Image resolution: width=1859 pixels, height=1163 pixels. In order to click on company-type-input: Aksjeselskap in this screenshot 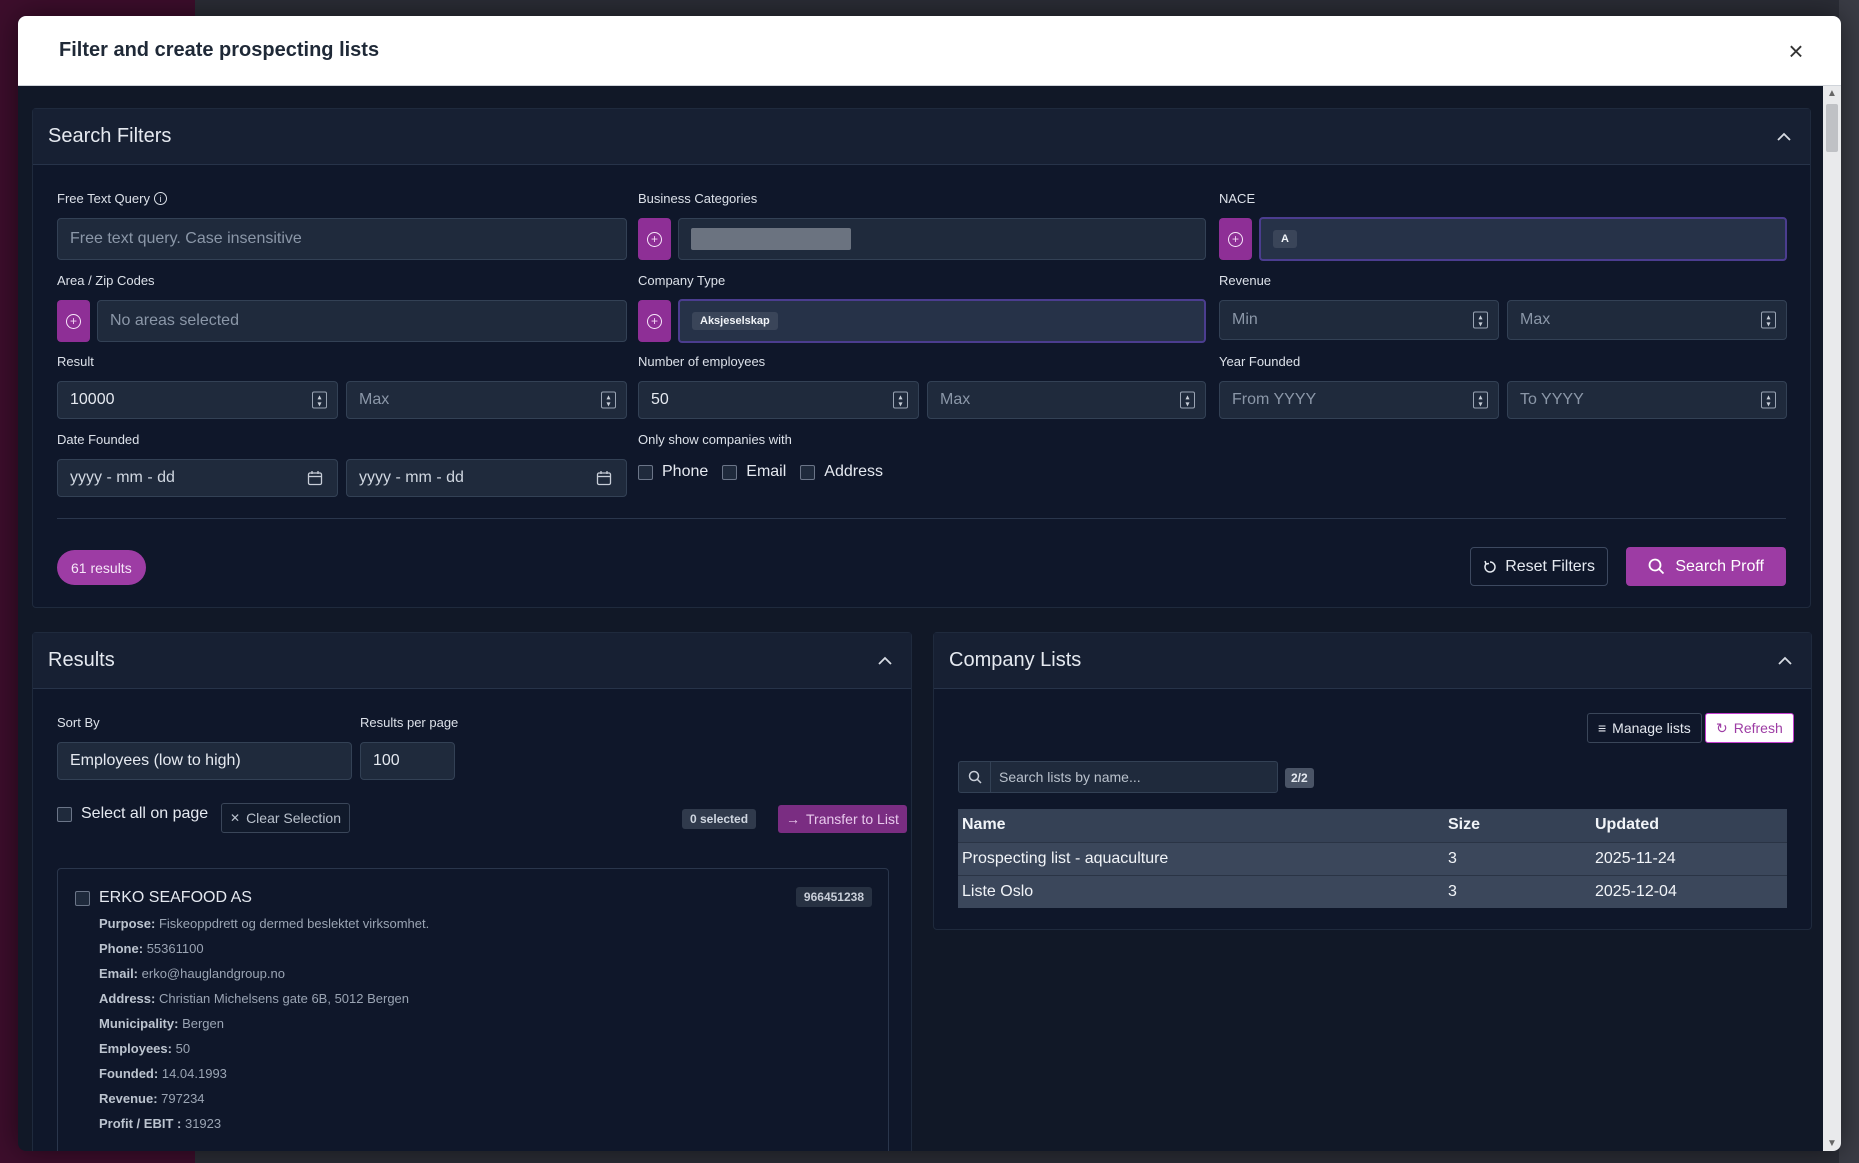, I will do `click(942, 321)`.